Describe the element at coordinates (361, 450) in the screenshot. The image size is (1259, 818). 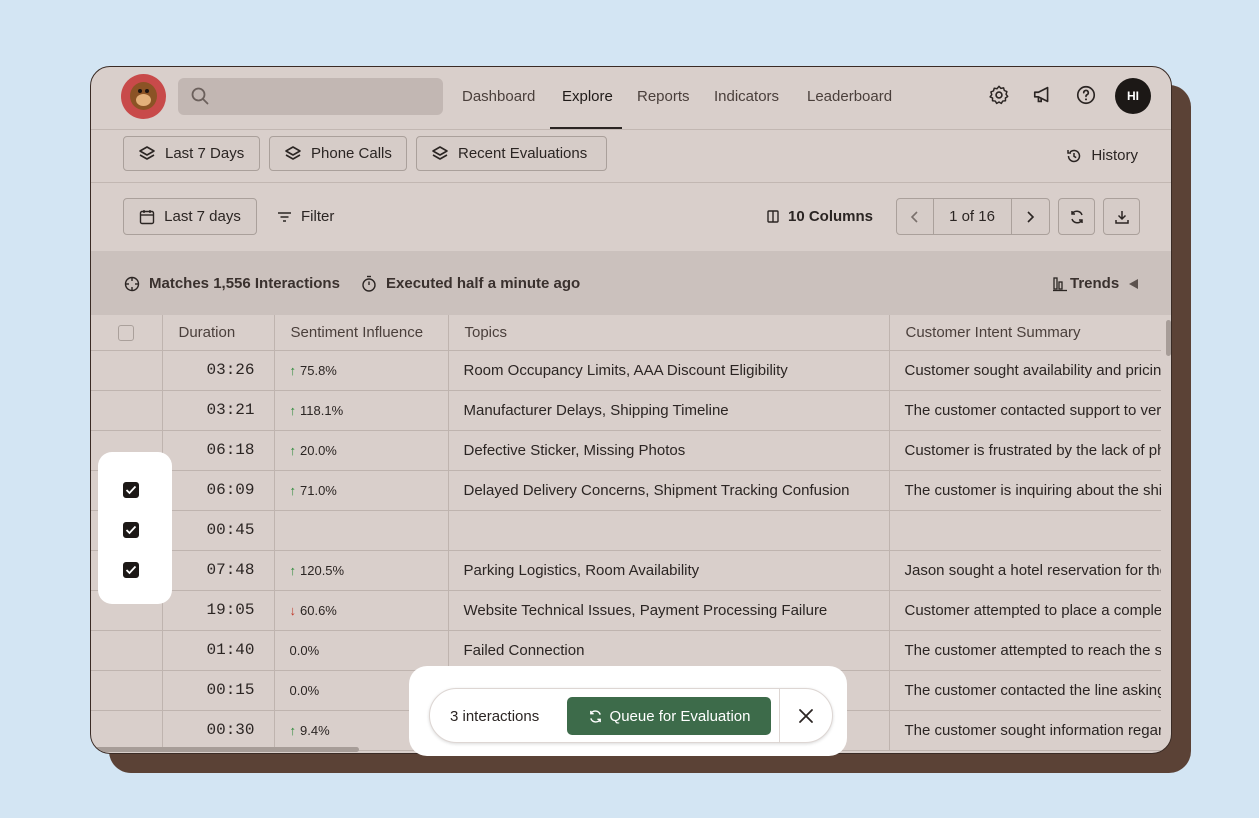
I see `sentiment-cell: ↑ 20.0%` at that location.